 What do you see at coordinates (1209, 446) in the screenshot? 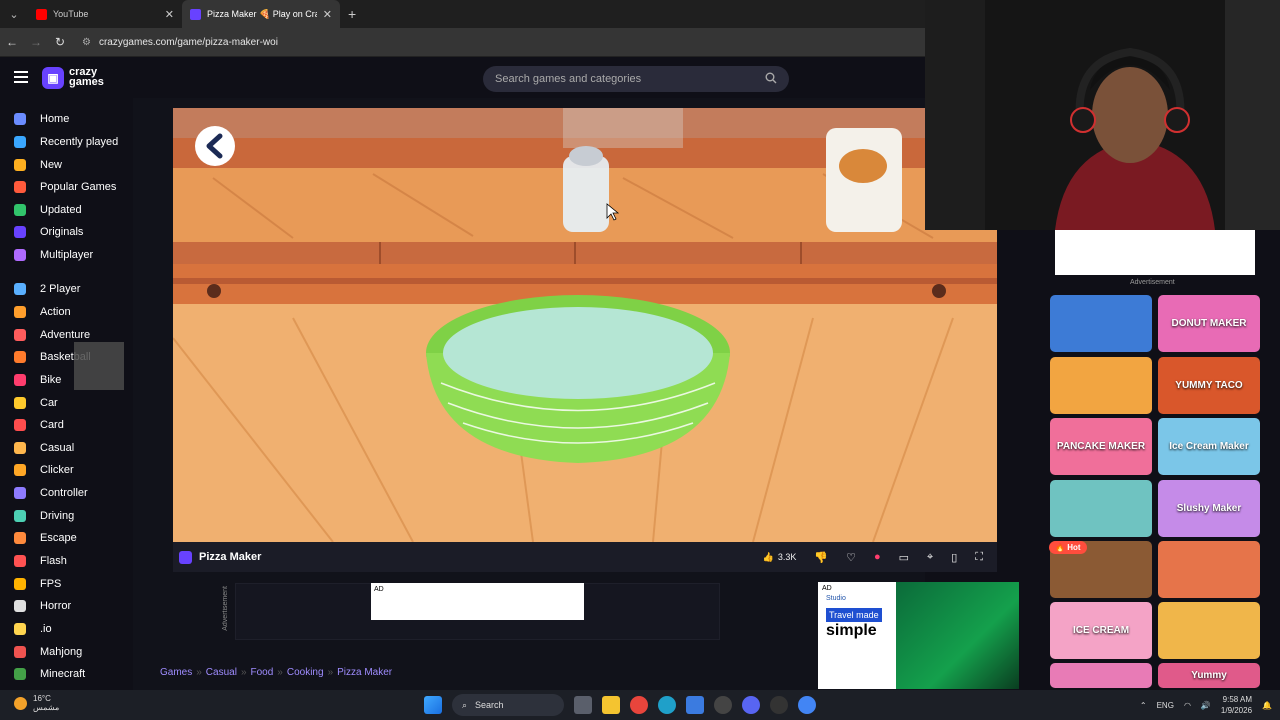
I see `game-thumbnail: Ice Cream Maker` at bounding box center [1209, 446].